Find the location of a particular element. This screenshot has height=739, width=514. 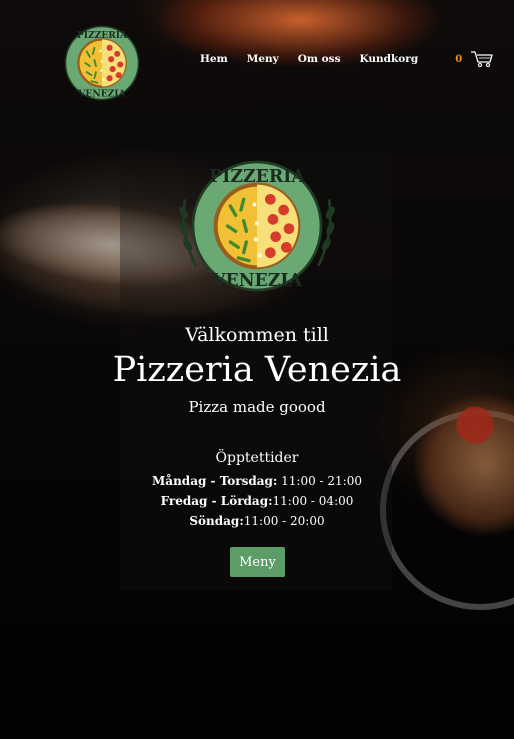

pizzeria-venezia-logo-icon: PIZZERIA VENEZIA is located at coordinates (257, 226).